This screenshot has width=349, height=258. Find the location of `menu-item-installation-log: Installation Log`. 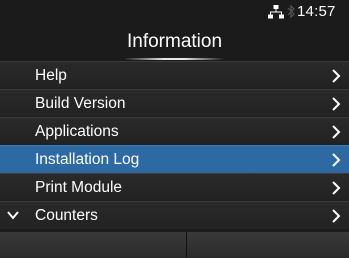

menu-item-installation-log: Installation Log is located at coordinates (174, 159).